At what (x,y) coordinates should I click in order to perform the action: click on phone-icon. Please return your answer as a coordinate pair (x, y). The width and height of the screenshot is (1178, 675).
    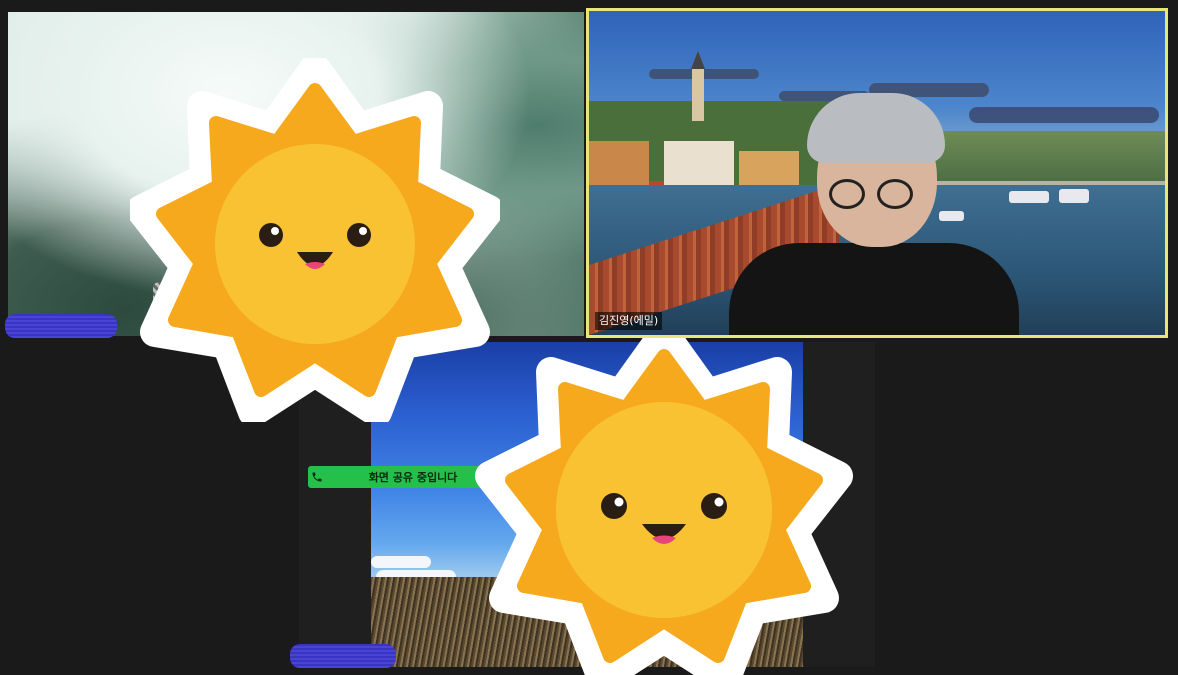
    Looking at the image, I should click on (317, 477).